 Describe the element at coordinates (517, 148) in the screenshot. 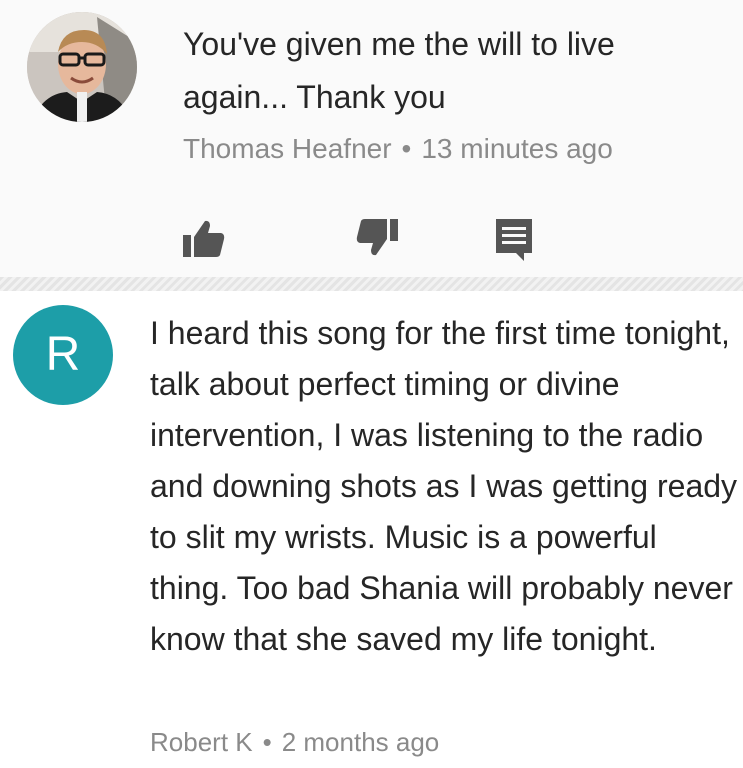

I see `comment-time: 13 minutes ago` at that location.